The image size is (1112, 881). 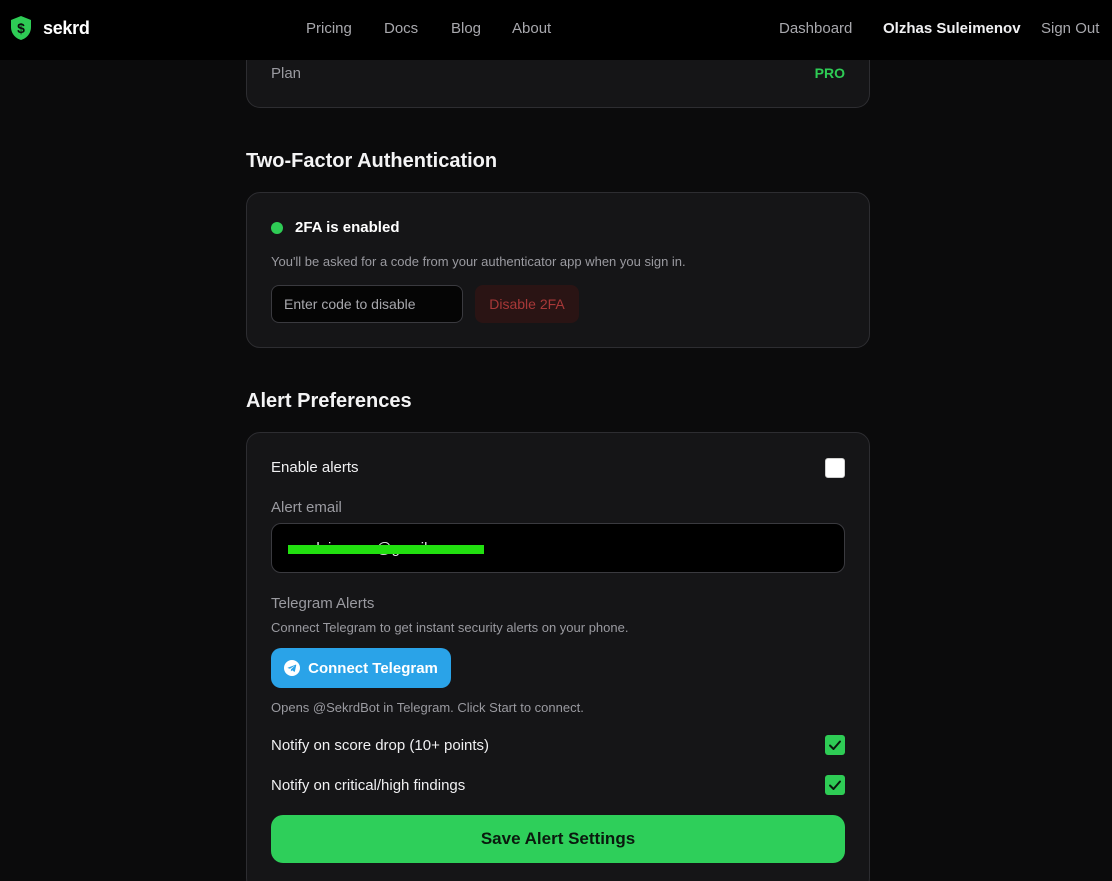 I want to click on telegram-icon, so click(x=292, y=668).